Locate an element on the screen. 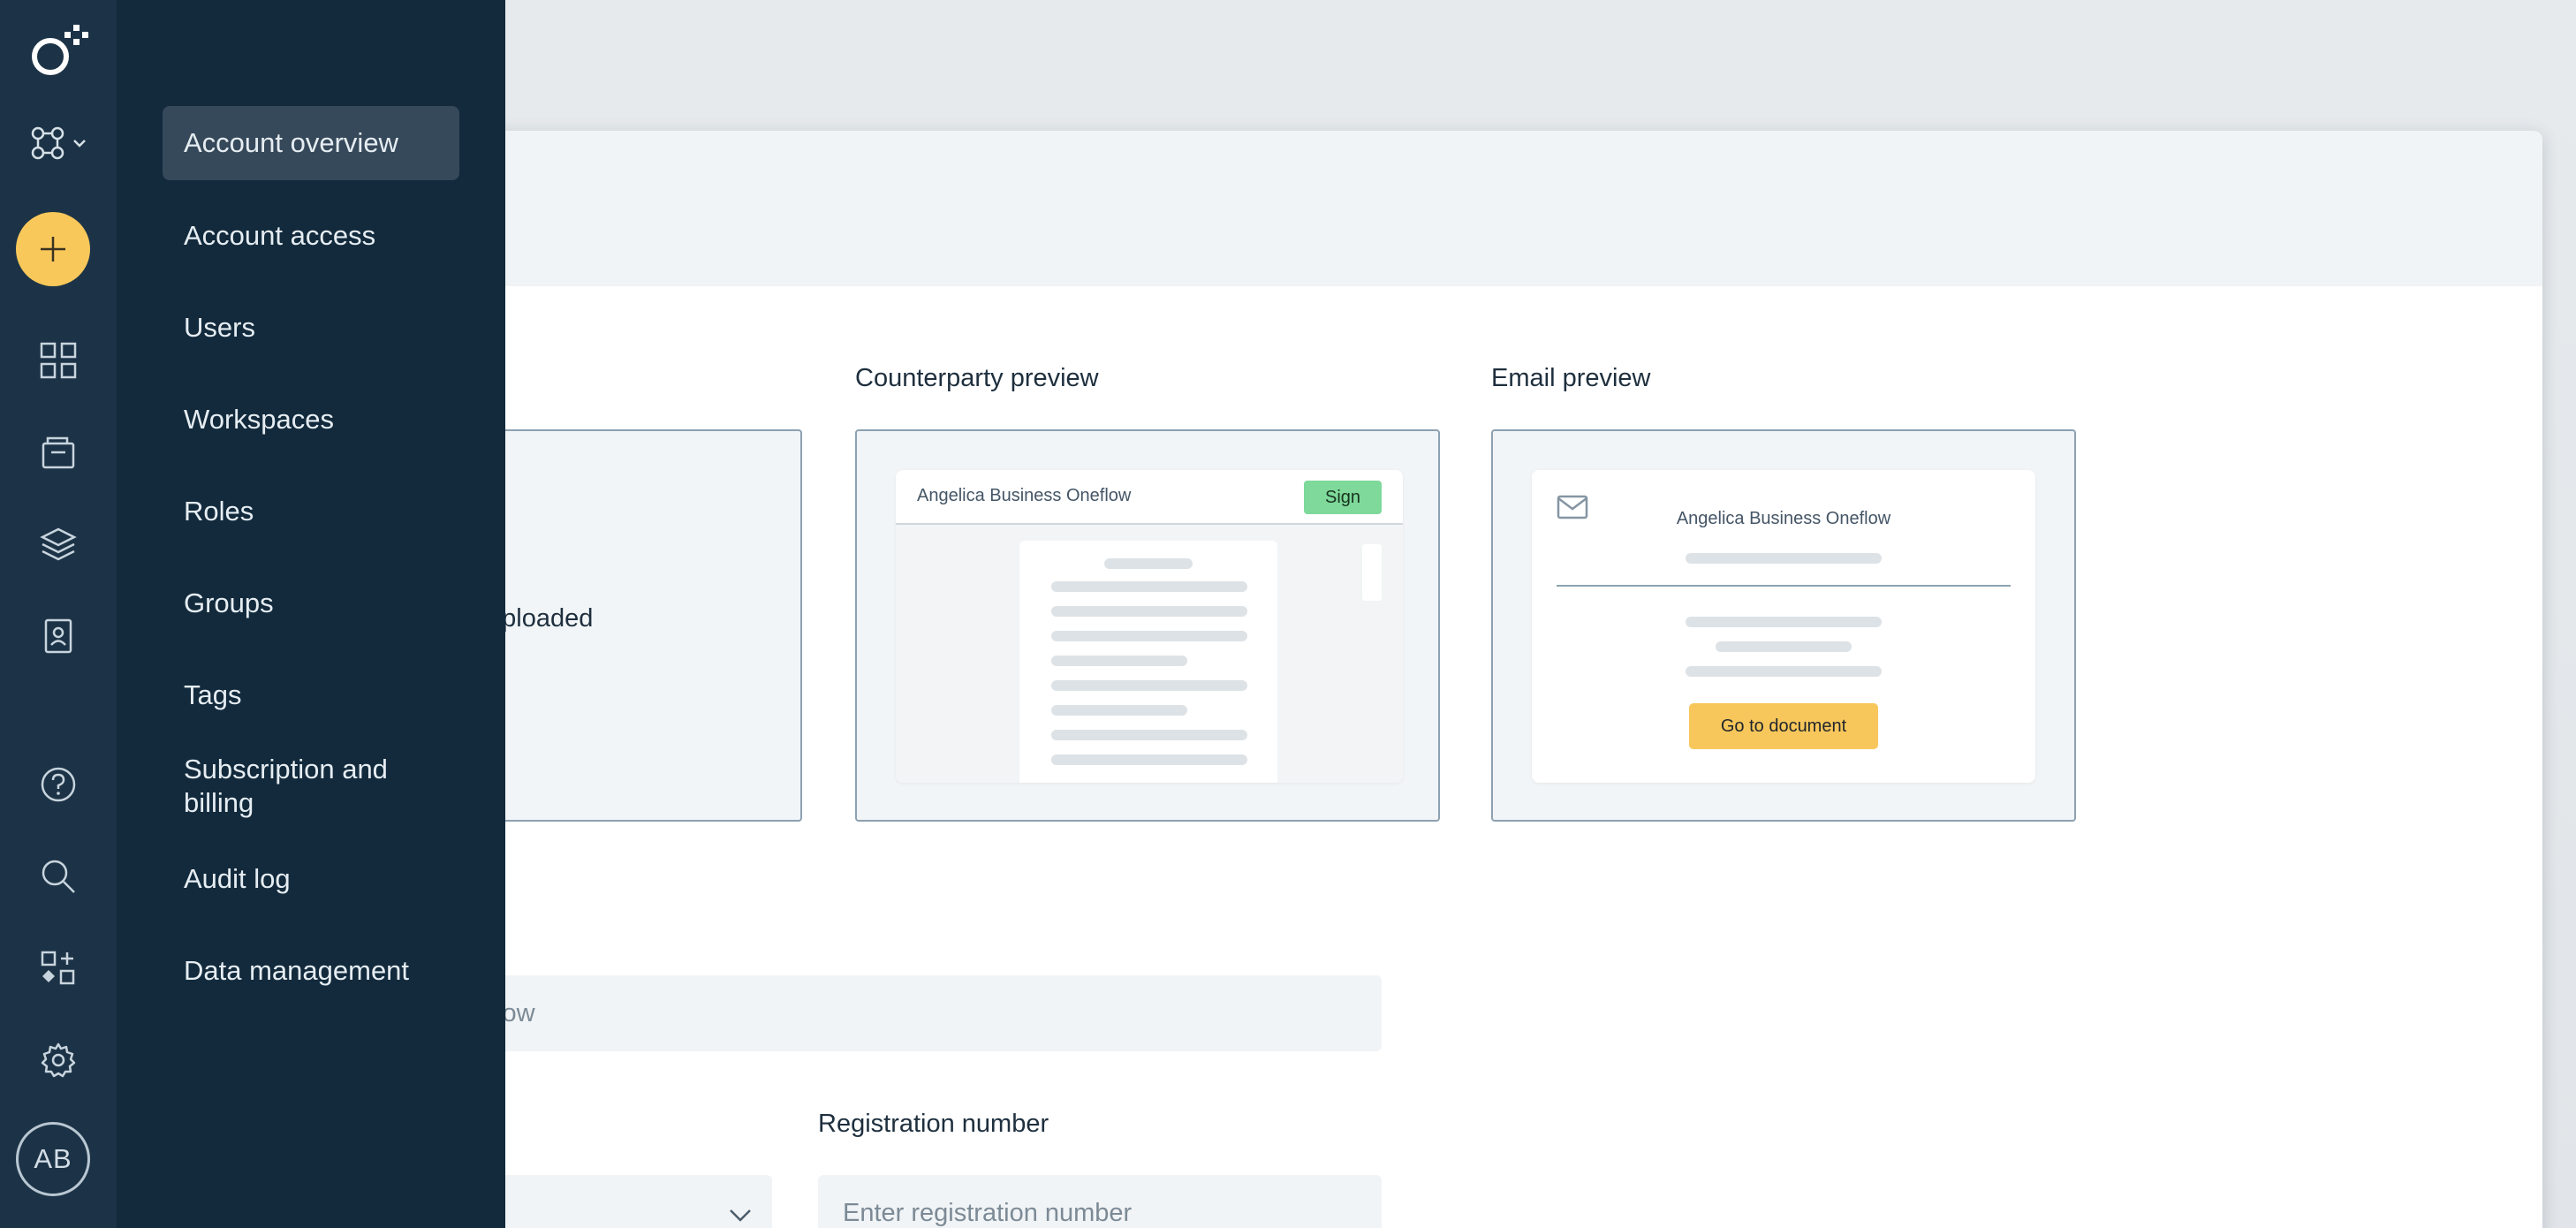 This screenshot has width=2576, height=1228. nav-item-label: Tags is located at coordinates (213, 694).